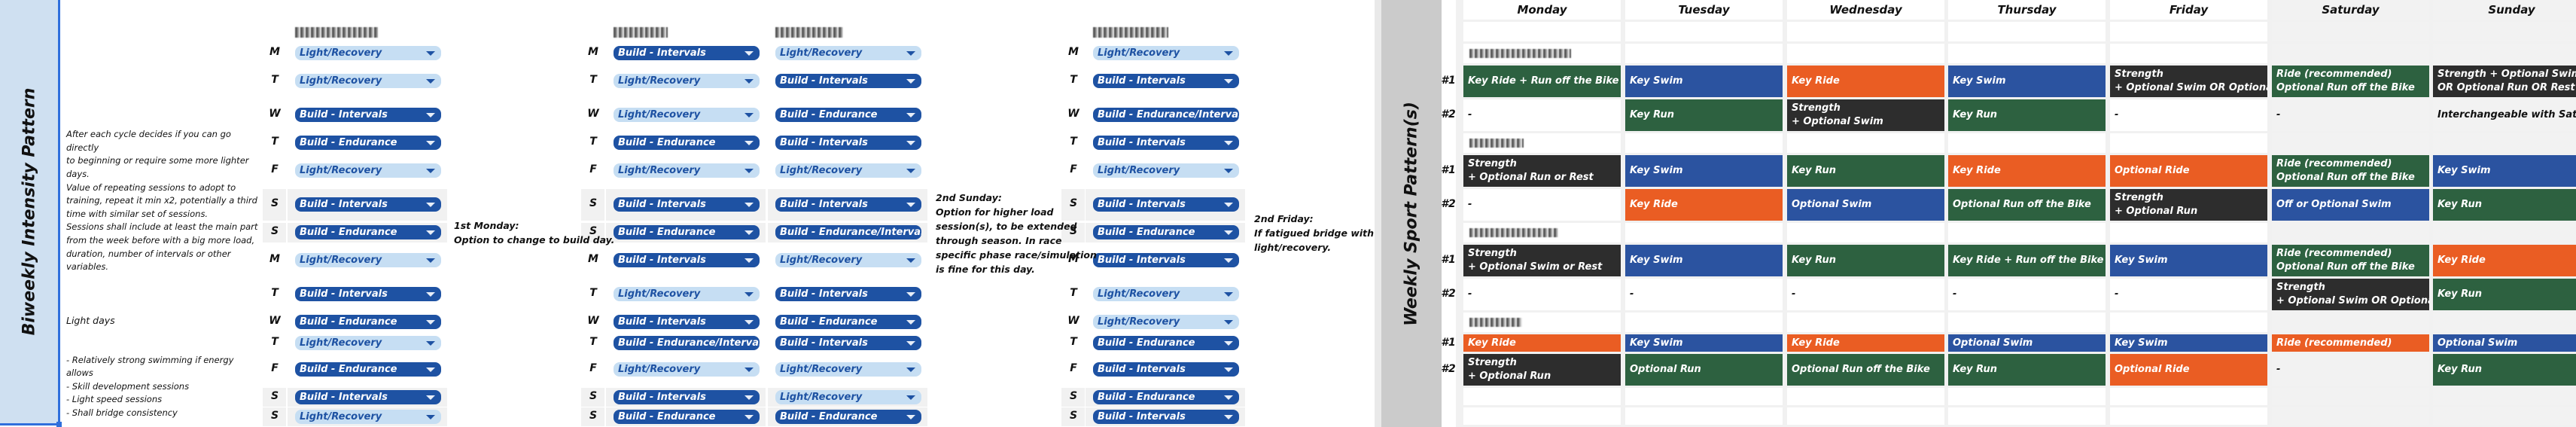 The image size is (2576, 427). What do you see at coordinates (2351, 205) in the screenshot?
I see `session-cell: Off or Optional Swim` at bounding box center [2351, 205].